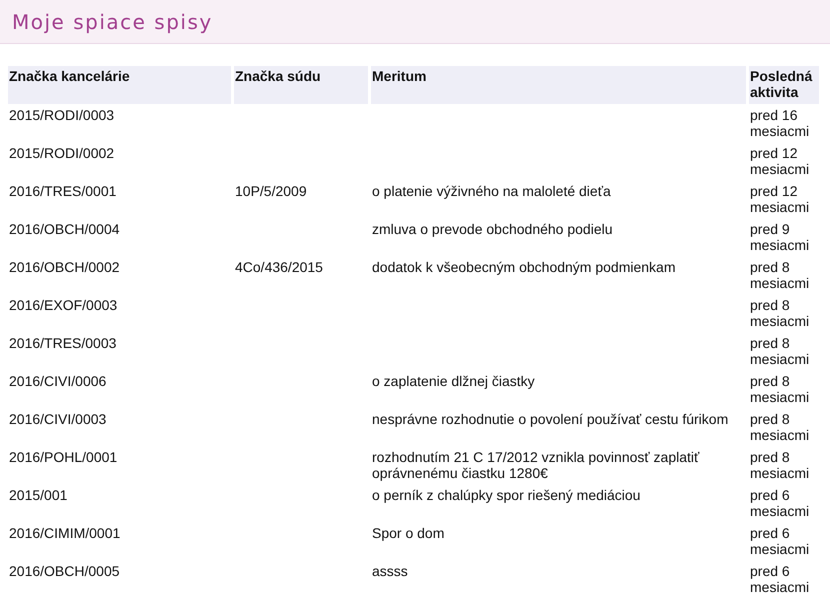  I want to click on table-cell: dodatok k všeobecným obchodným podmienkam, so click(524, 267).